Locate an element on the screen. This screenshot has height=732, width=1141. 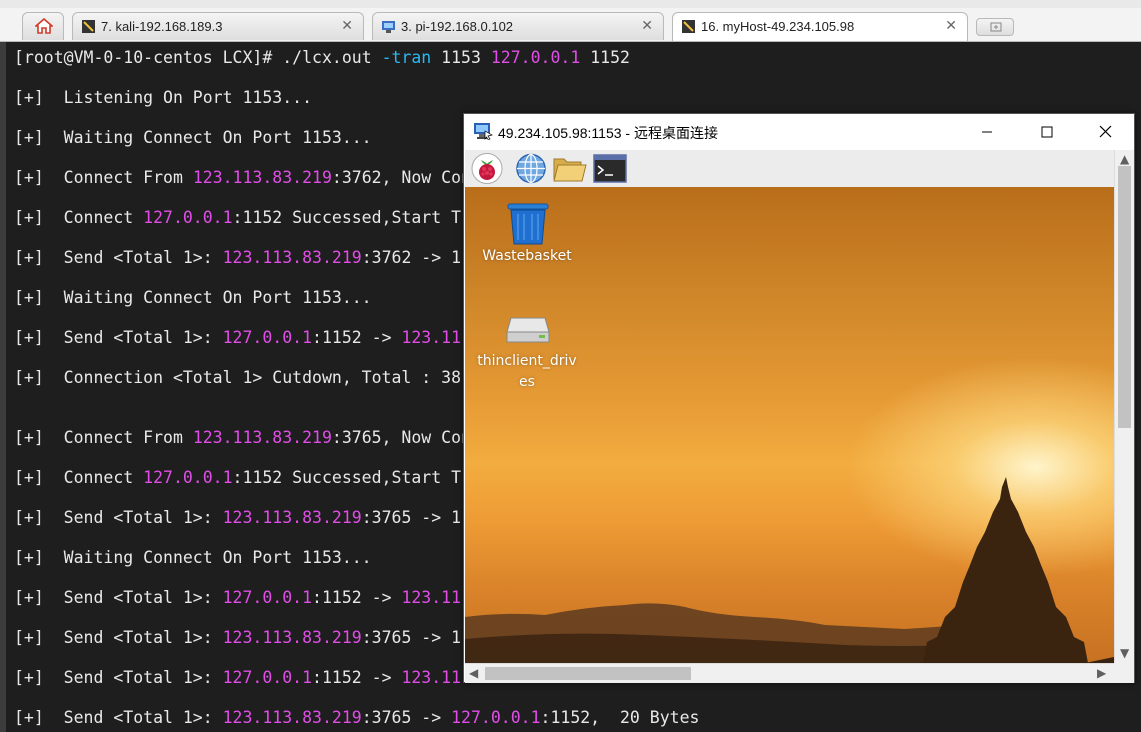
scroll-right-icon: ▶ is located at coordinates (1101, 673).